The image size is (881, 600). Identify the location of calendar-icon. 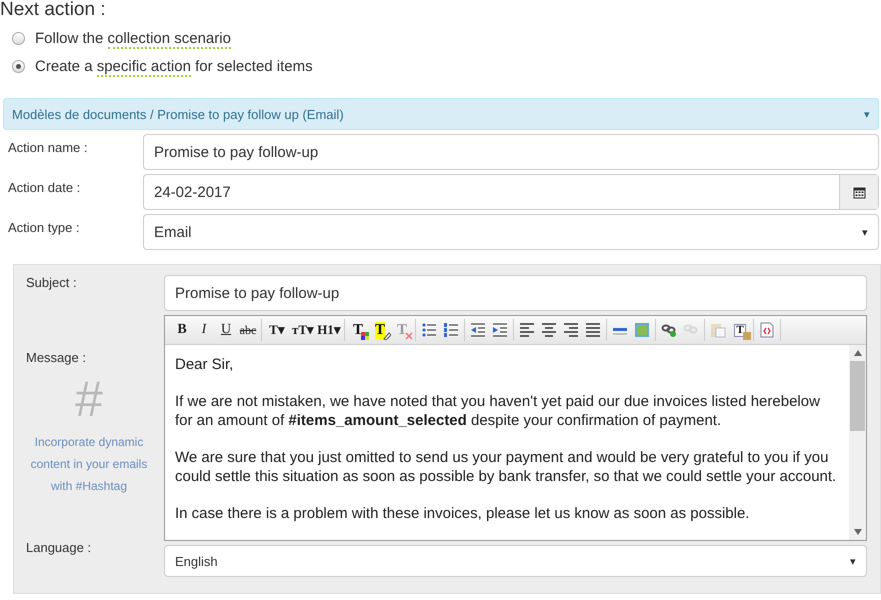
(859, 192).